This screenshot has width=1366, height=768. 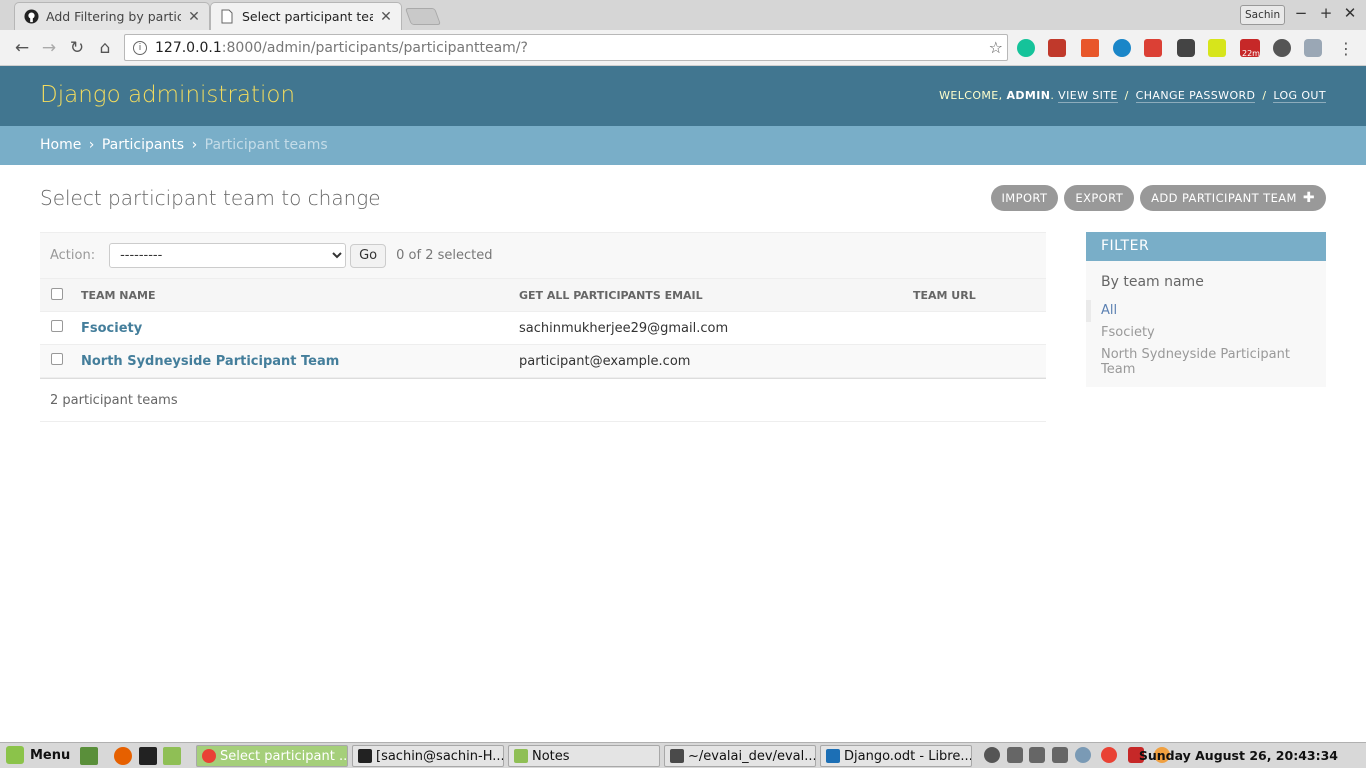 I want to click on minimize-icon: −, so click(x=1301, y=13).